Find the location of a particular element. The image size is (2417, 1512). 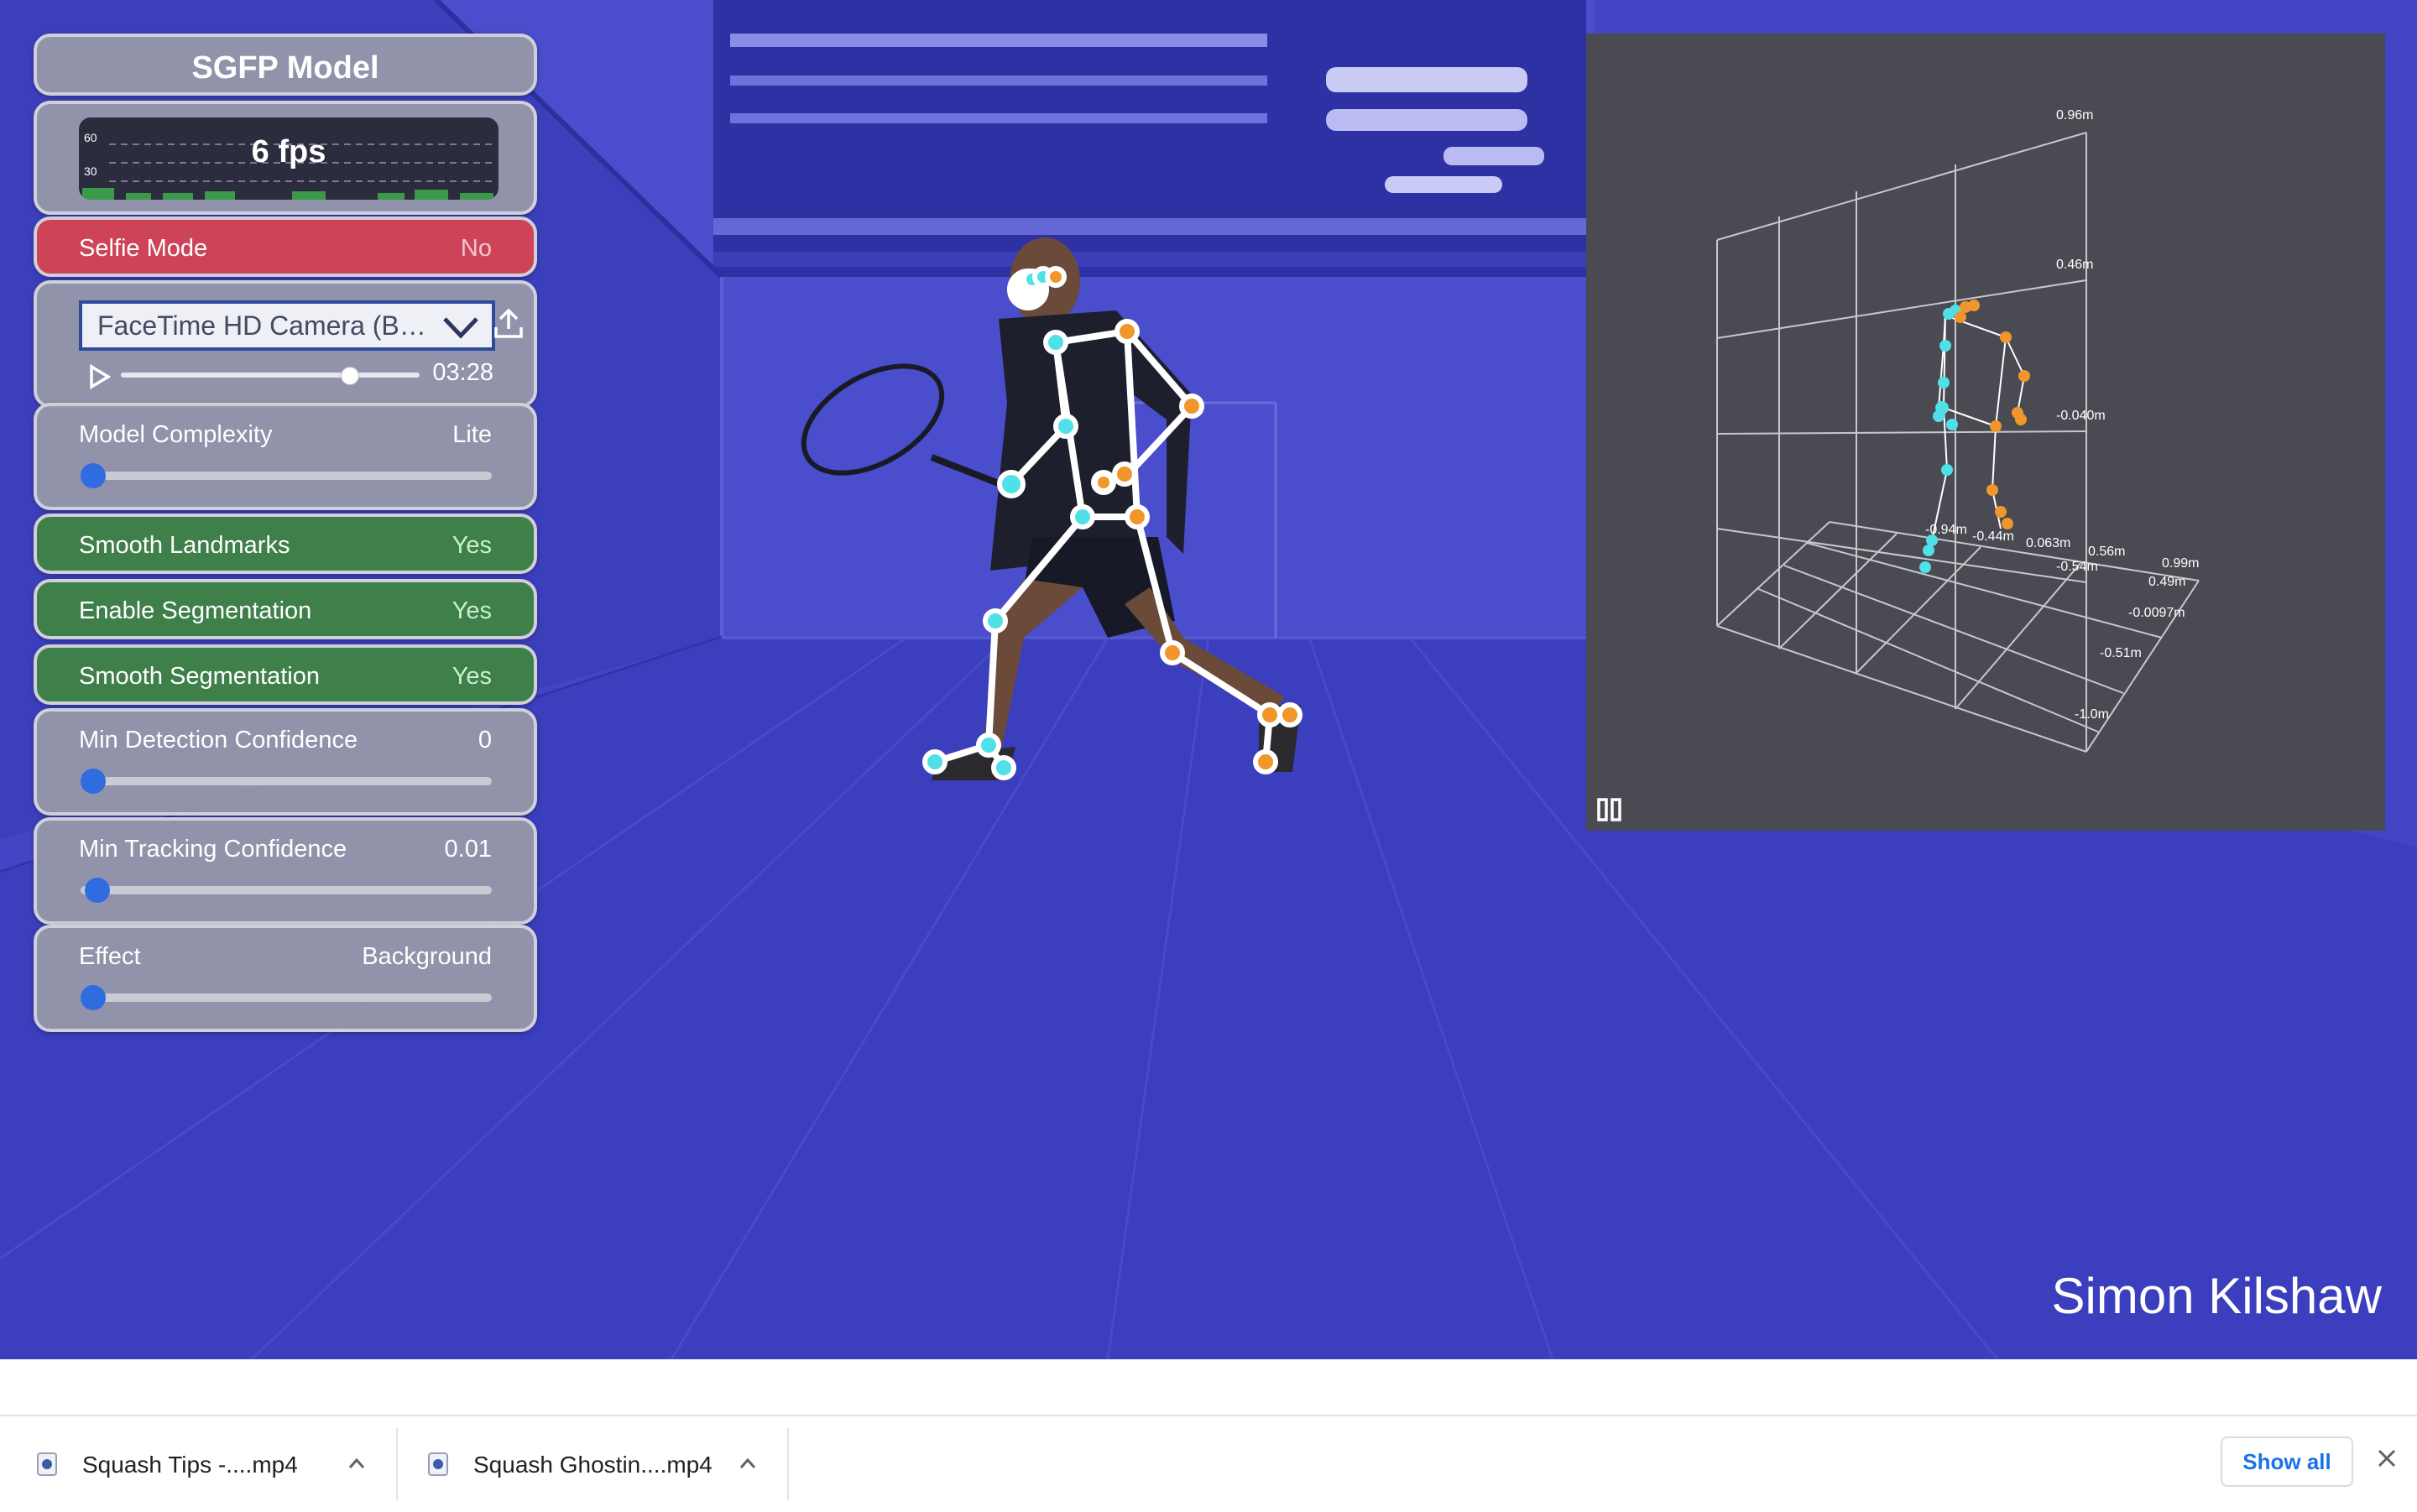

min-tracking-confidence-value: 0.01 is located at coordinates (468, 850).